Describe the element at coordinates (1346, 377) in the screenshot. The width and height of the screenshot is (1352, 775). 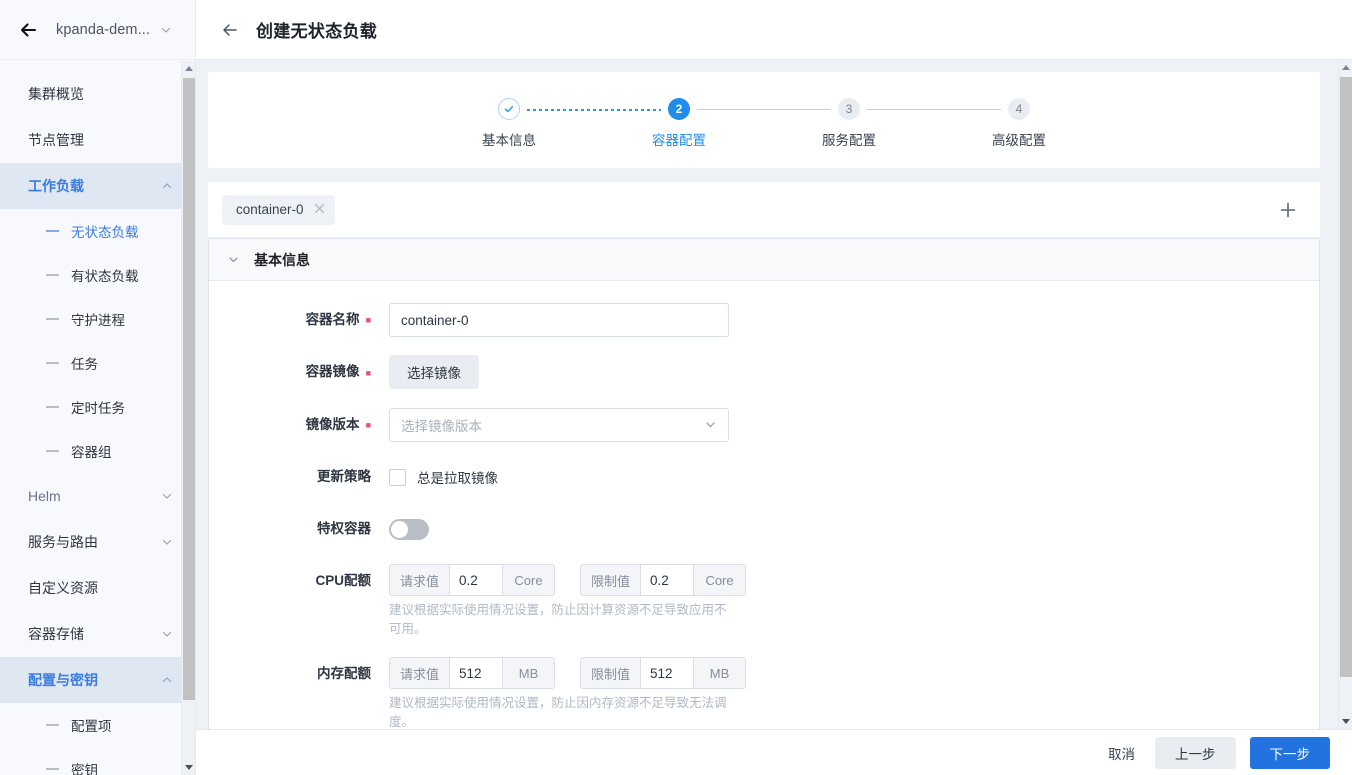
I see `main-scrollbar-thumb` at that location.